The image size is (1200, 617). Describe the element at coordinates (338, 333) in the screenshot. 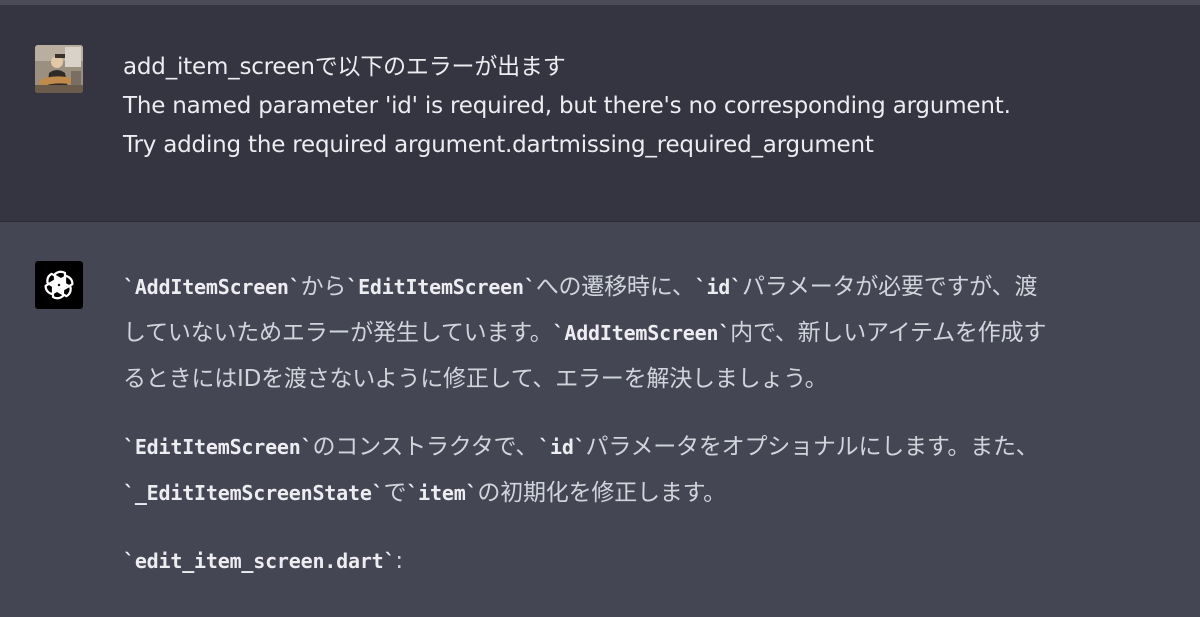

I see `text-span: していないためエラーが発生しています。` at that location.